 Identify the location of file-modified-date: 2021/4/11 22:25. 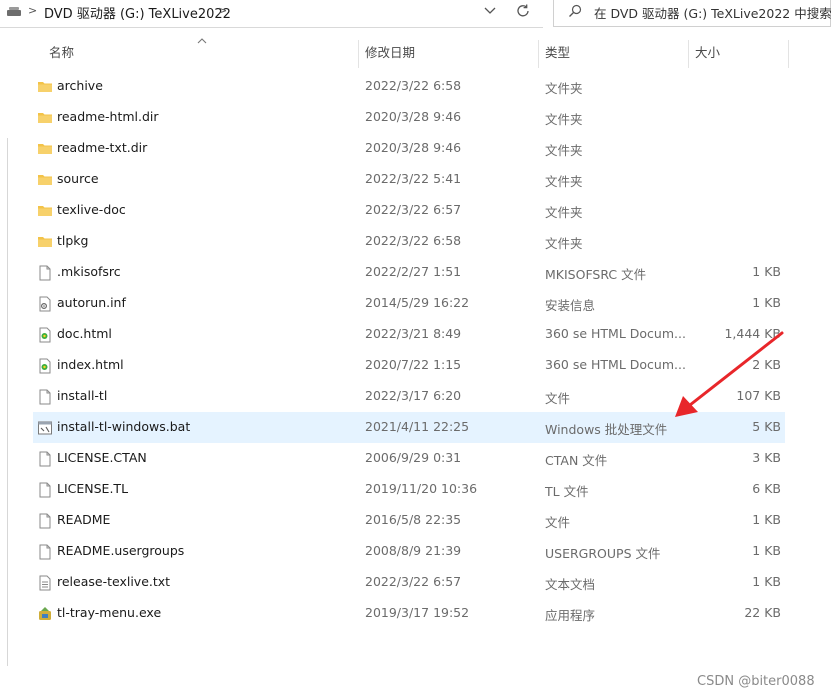
(417, 426).